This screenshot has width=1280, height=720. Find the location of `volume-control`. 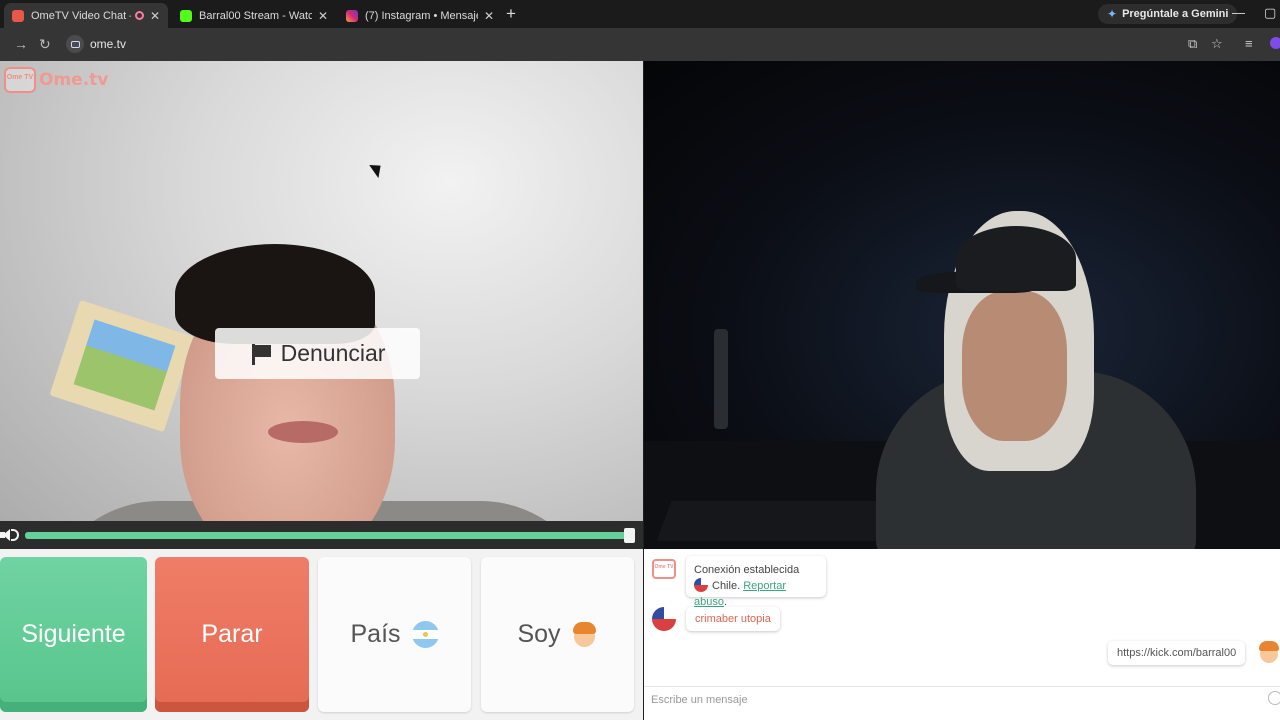

volume-control is located at coordinates (321, 535).